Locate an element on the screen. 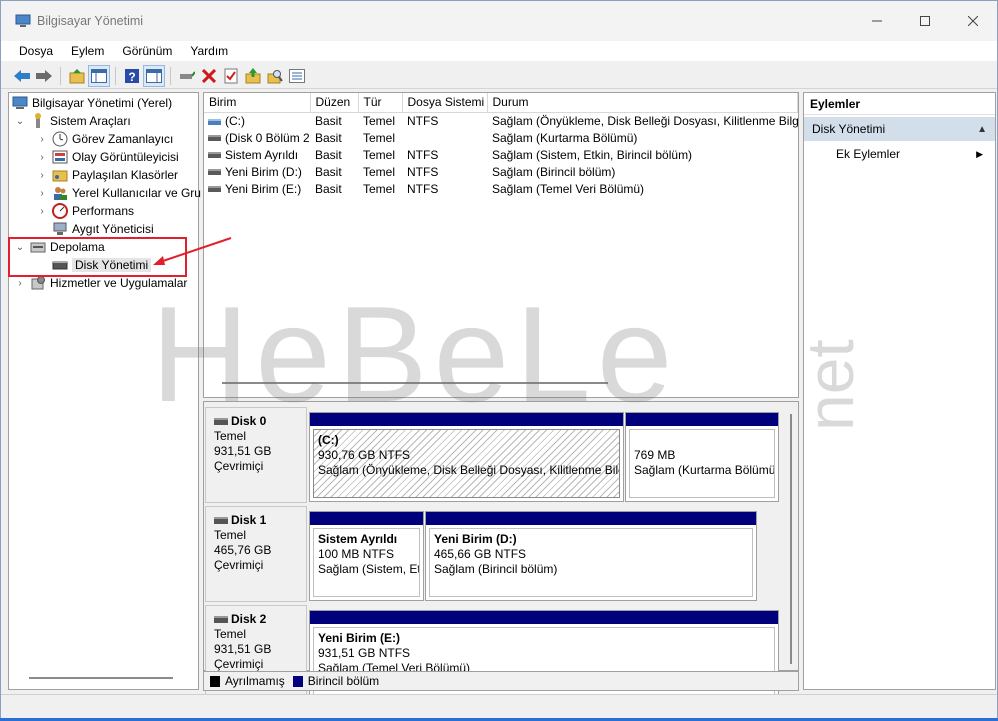  column-header-layout: Düzen is located at coordinates (334, 103).